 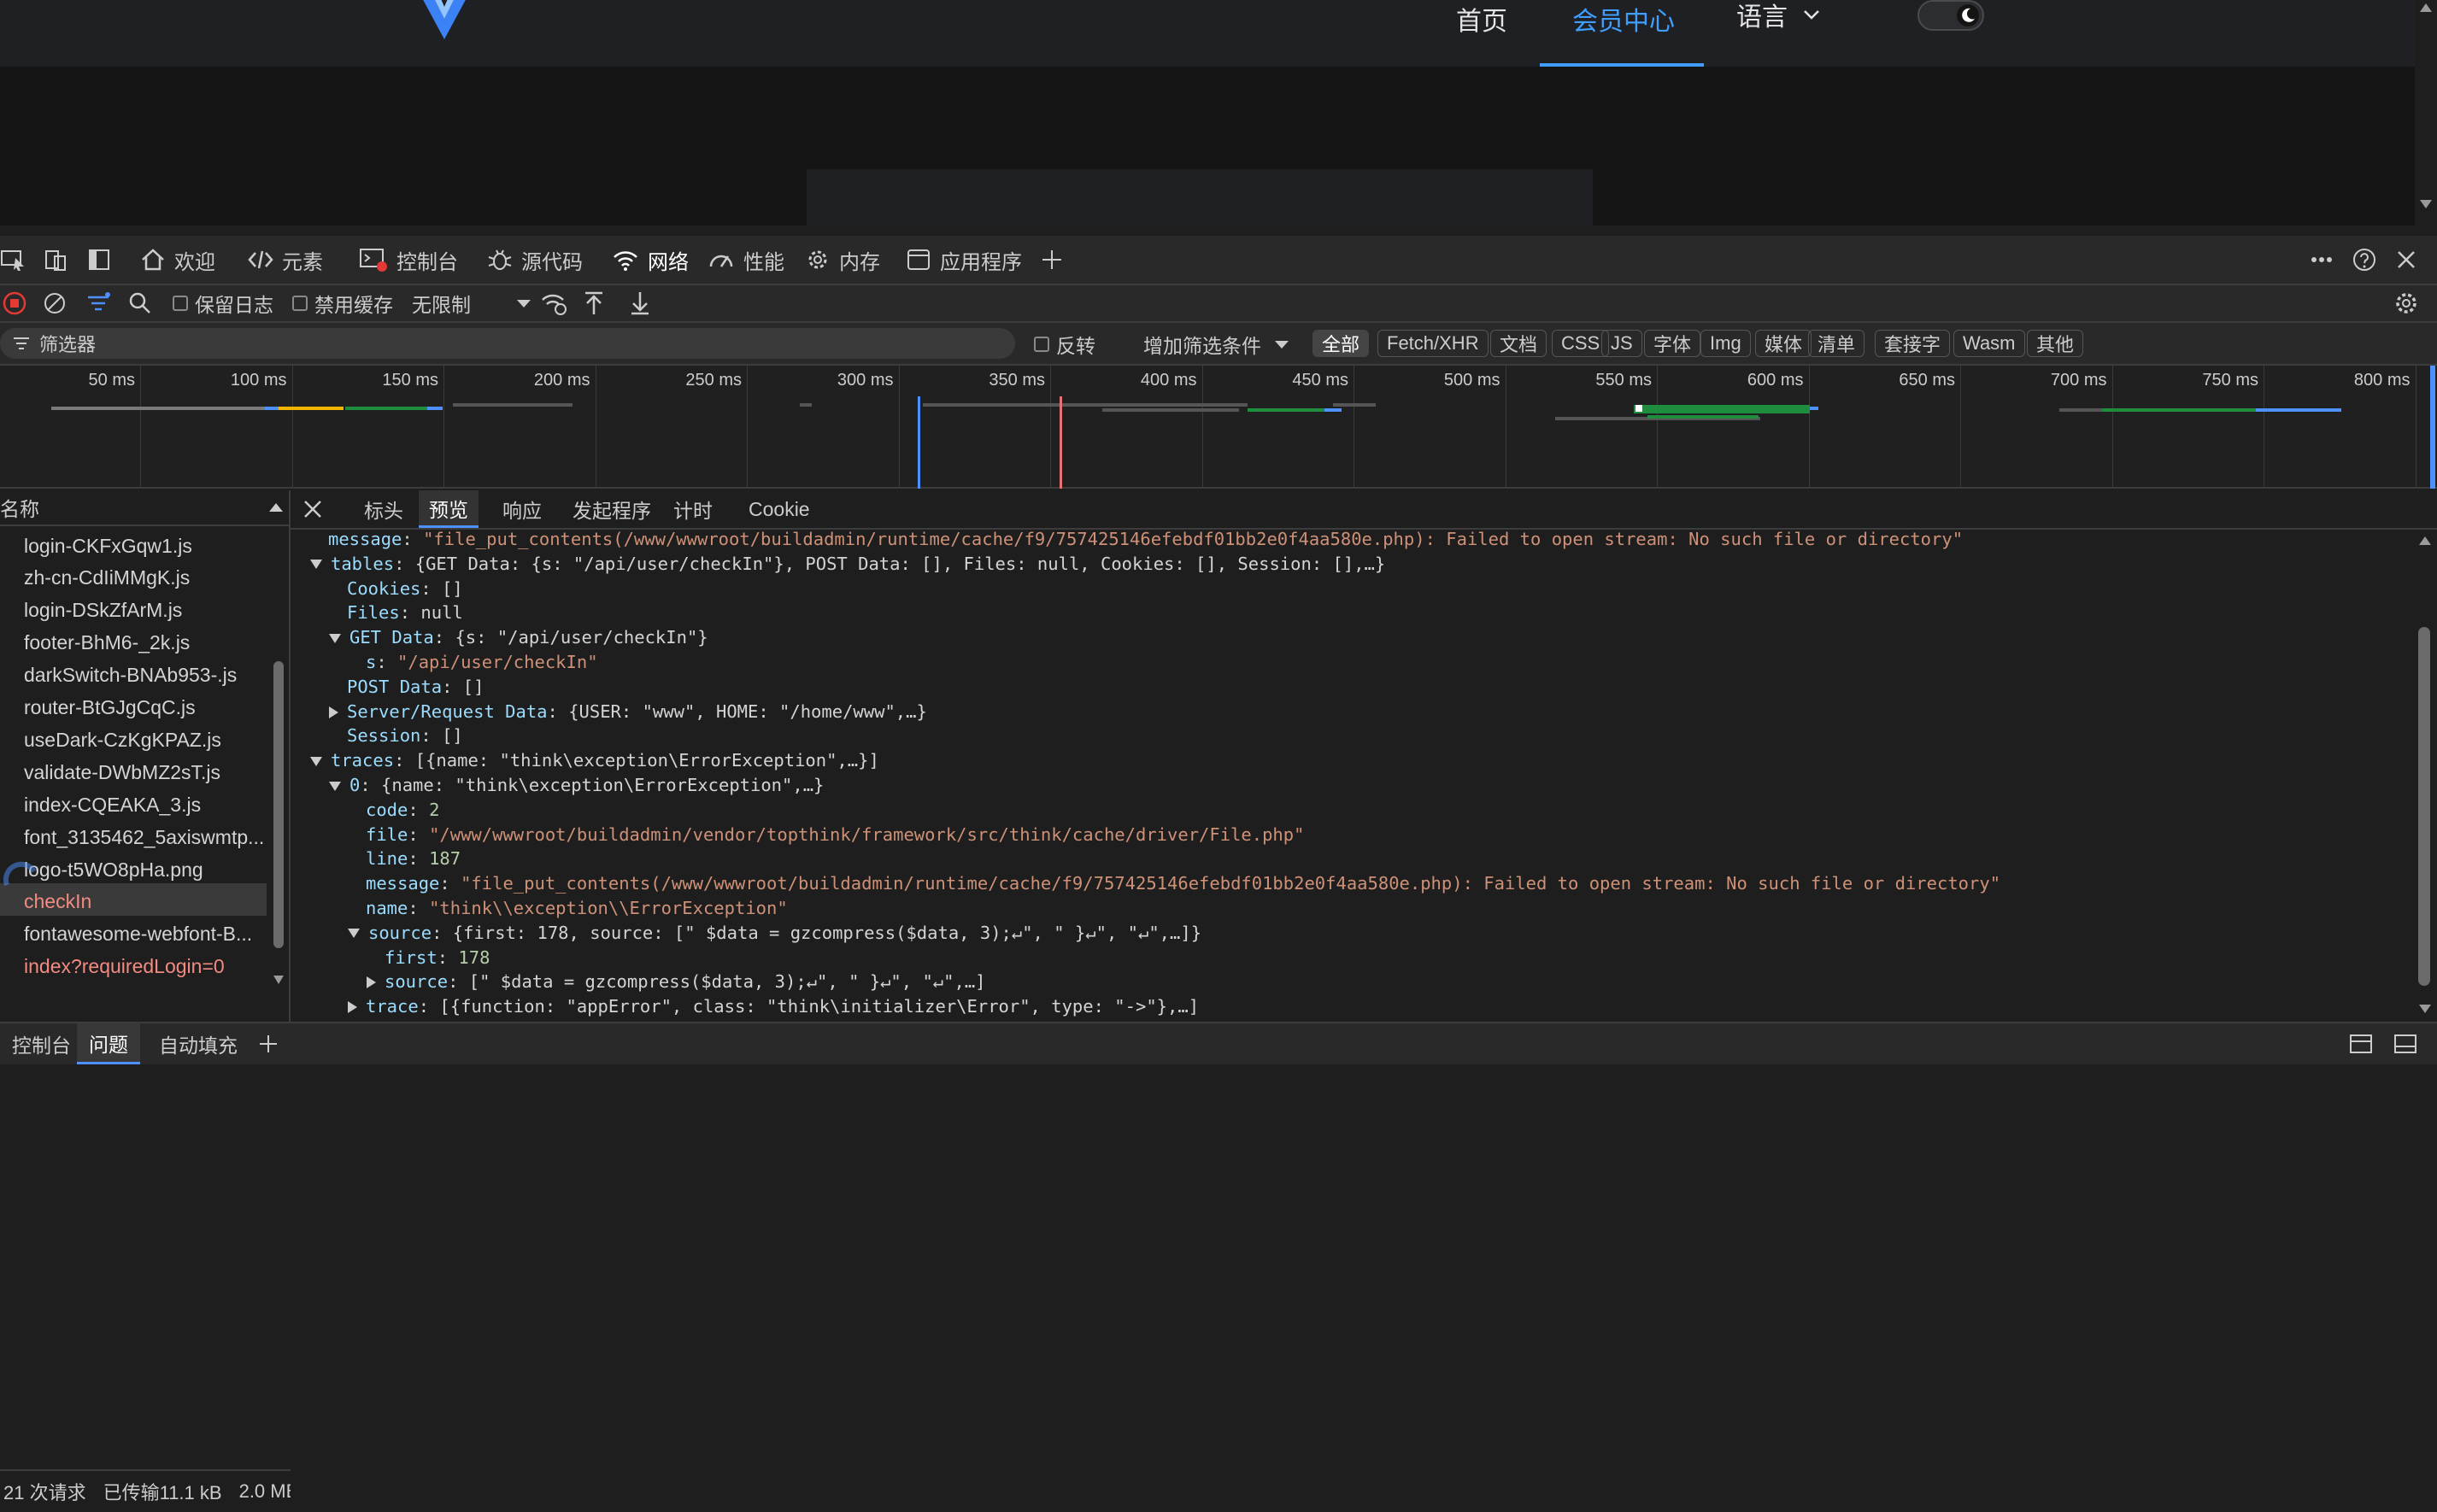 What do you see at coordinates (640, 303) in the screenshot?
I see `export-har-icon` at bounding box center [640, 303].